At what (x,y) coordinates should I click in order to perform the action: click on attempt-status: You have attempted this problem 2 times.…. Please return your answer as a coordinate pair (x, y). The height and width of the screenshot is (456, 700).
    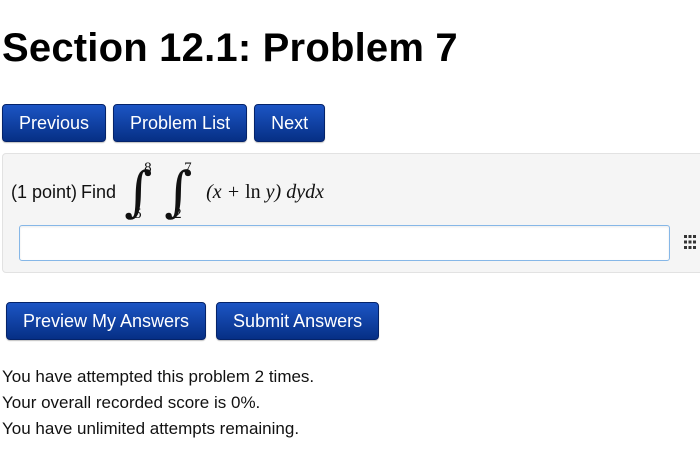
    Looking at the image, I should click on (158, 403).